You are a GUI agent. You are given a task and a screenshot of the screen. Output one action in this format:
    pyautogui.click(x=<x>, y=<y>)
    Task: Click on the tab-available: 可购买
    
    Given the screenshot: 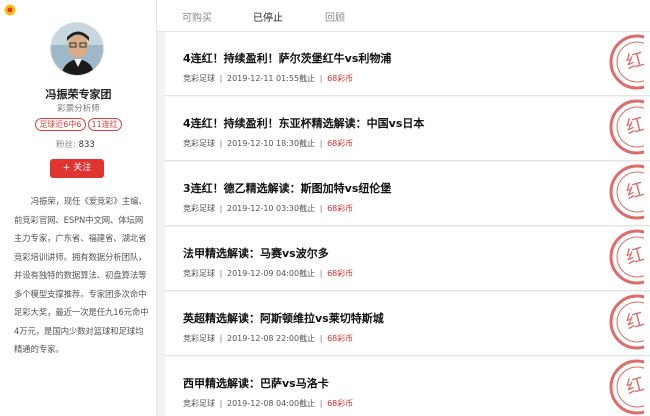 What is the action you would take?
    pyautogui.click(x=197, y=16)
    